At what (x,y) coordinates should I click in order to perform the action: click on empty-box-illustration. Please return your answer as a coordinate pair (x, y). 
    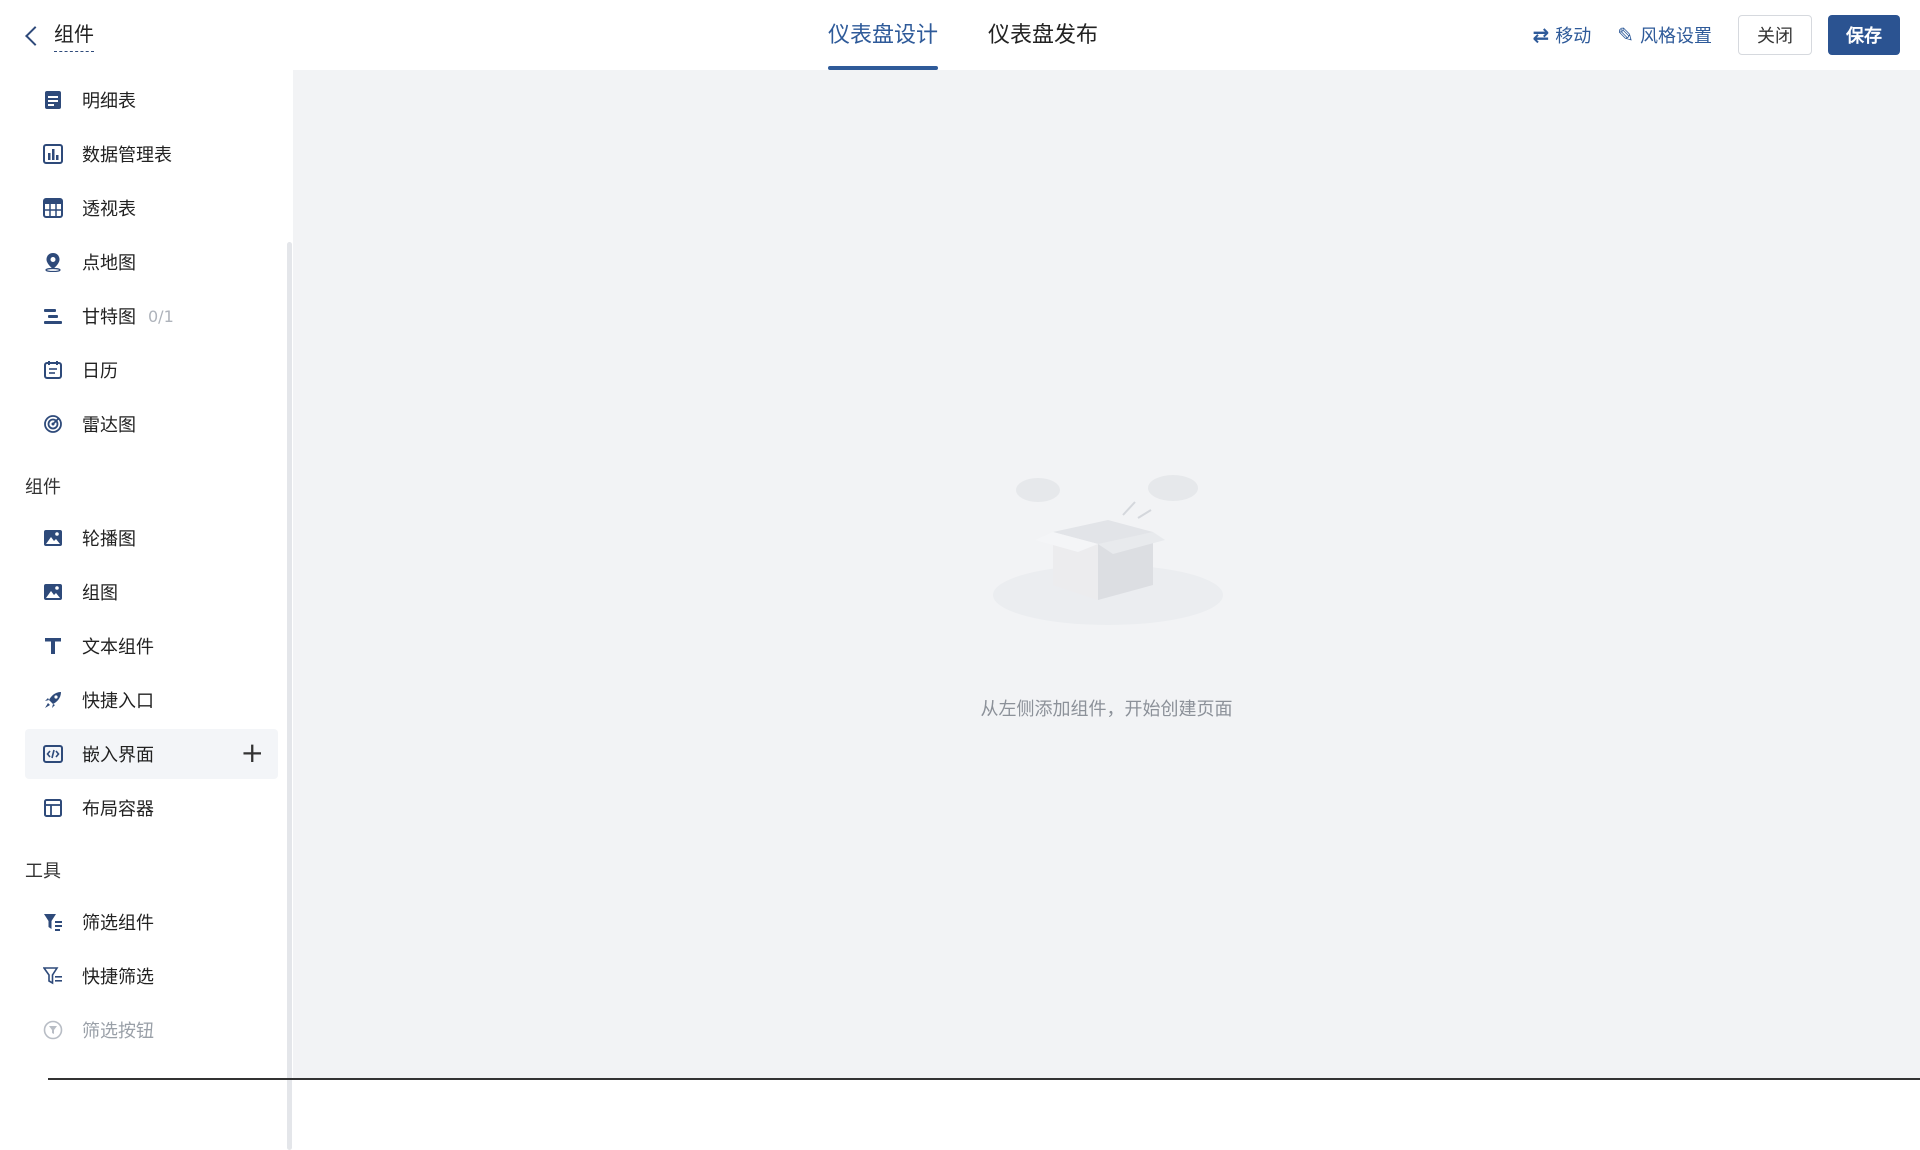
    Looking at the image, I should click on (1108, 550).